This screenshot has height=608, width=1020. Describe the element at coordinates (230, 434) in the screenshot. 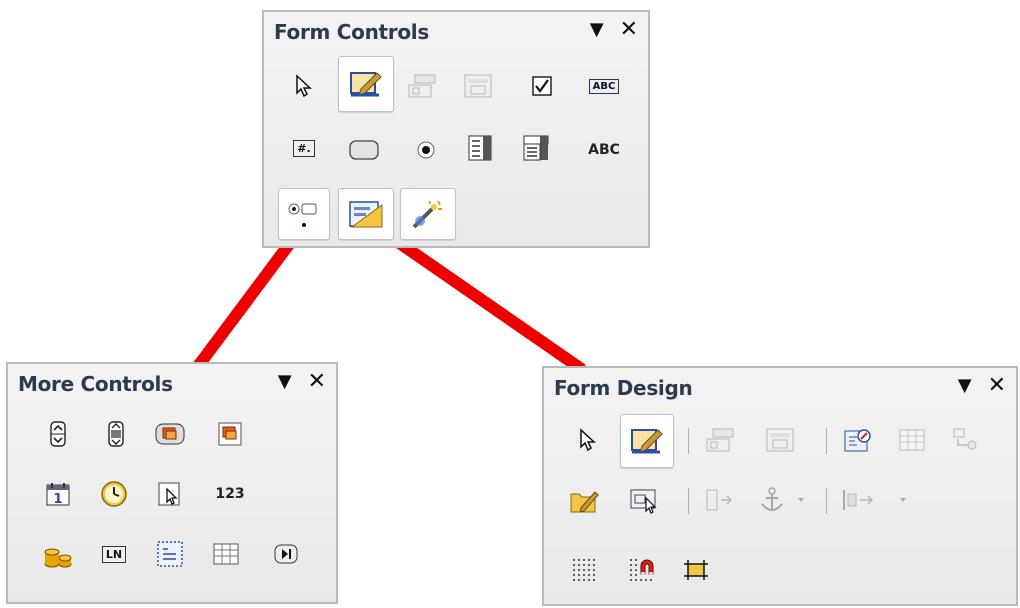

I see `image-control-icon` at that location.